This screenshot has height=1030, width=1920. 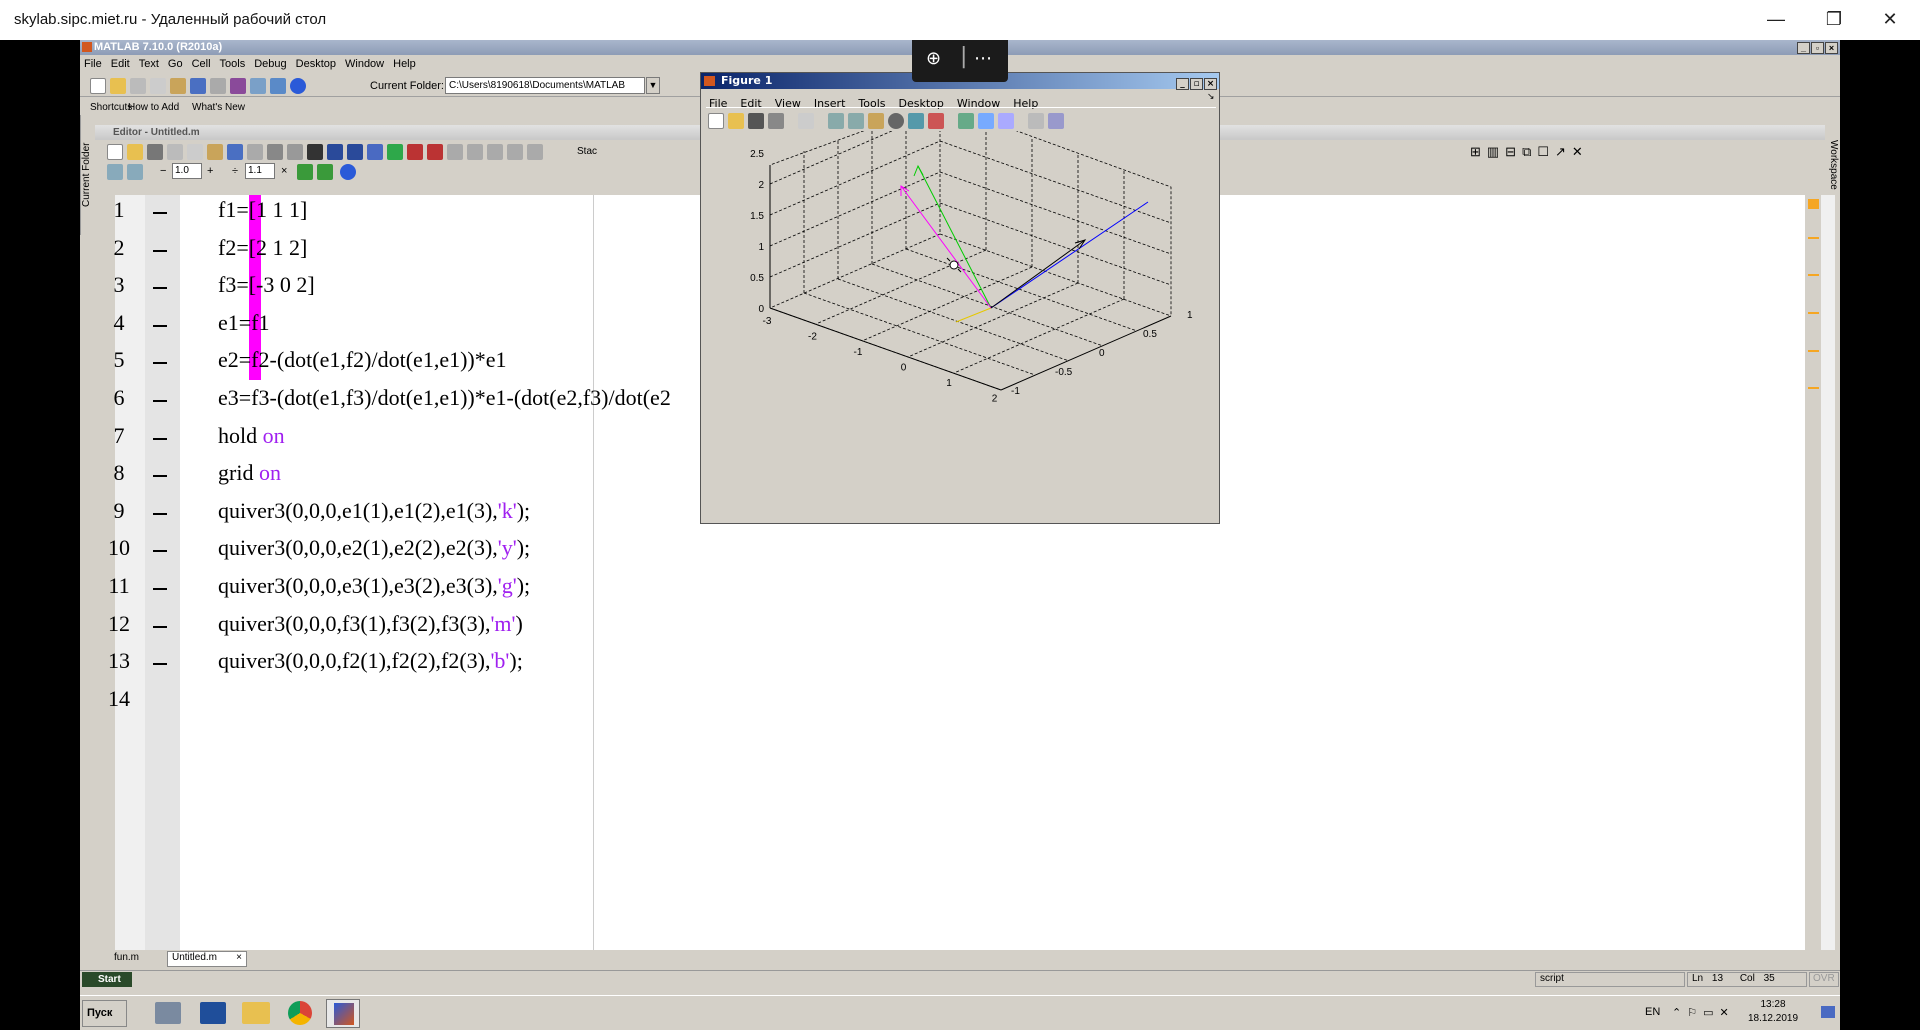 I want to click on editor-undo-icon, so click(x=235, y=152).